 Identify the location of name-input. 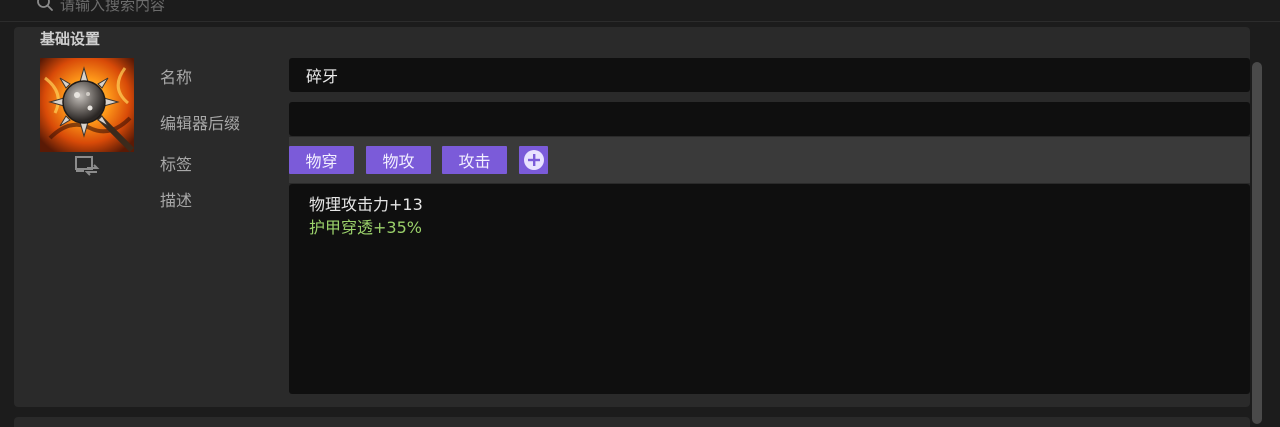
(769, 75).